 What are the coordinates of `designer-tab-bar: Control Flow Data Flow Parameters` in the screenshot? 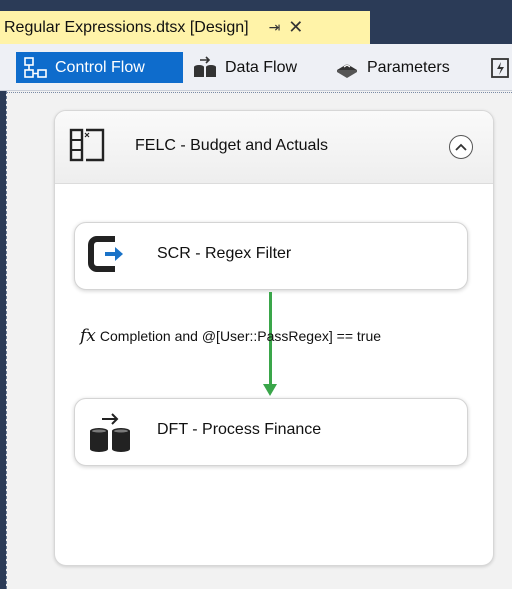 It's located at (256, 67).